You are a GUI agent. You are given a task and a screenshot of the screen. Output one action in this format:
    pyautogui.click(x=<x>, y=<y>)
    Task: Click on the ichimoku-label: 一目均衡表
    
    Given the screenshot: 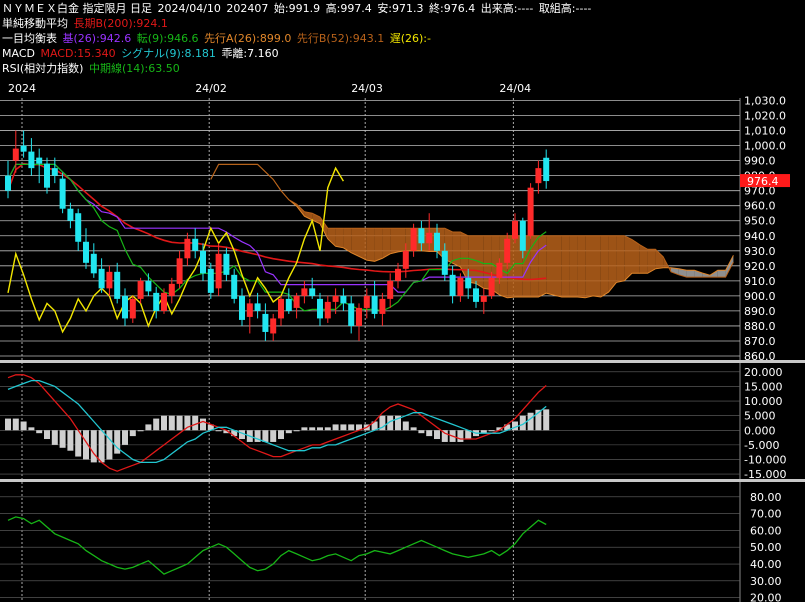 What is the action you would take?
    pyautogui.click(x=29, y=38)
    